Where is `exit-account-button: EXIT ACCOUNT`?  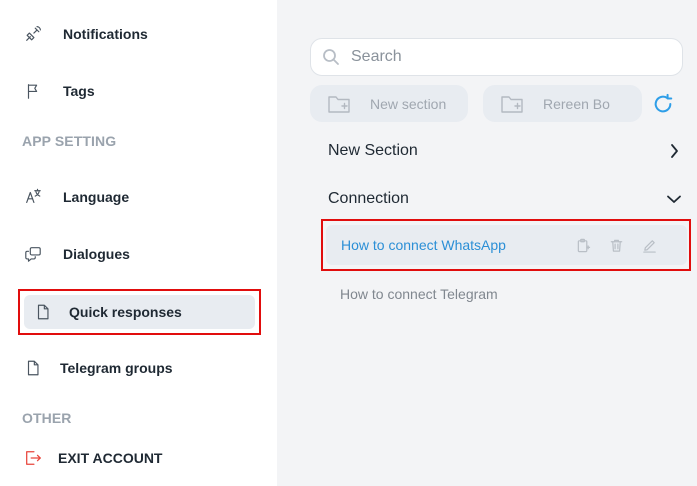
exit-account-button: EXIT ACCOUNT is located at coordinates (92, 458).